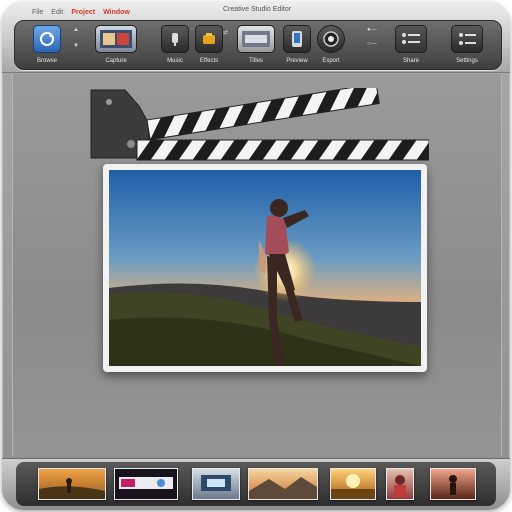  What do you see at coordinates (256, 61) in the screenshot?
I see `tool-label: Titles` at bounding box center [256, 61].